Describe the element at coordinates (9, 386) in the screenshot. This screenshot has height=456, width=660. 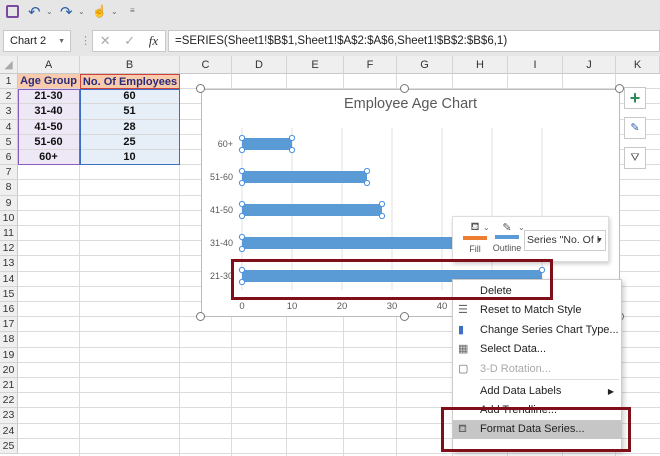
I see `row-header-21: 21` at that location.